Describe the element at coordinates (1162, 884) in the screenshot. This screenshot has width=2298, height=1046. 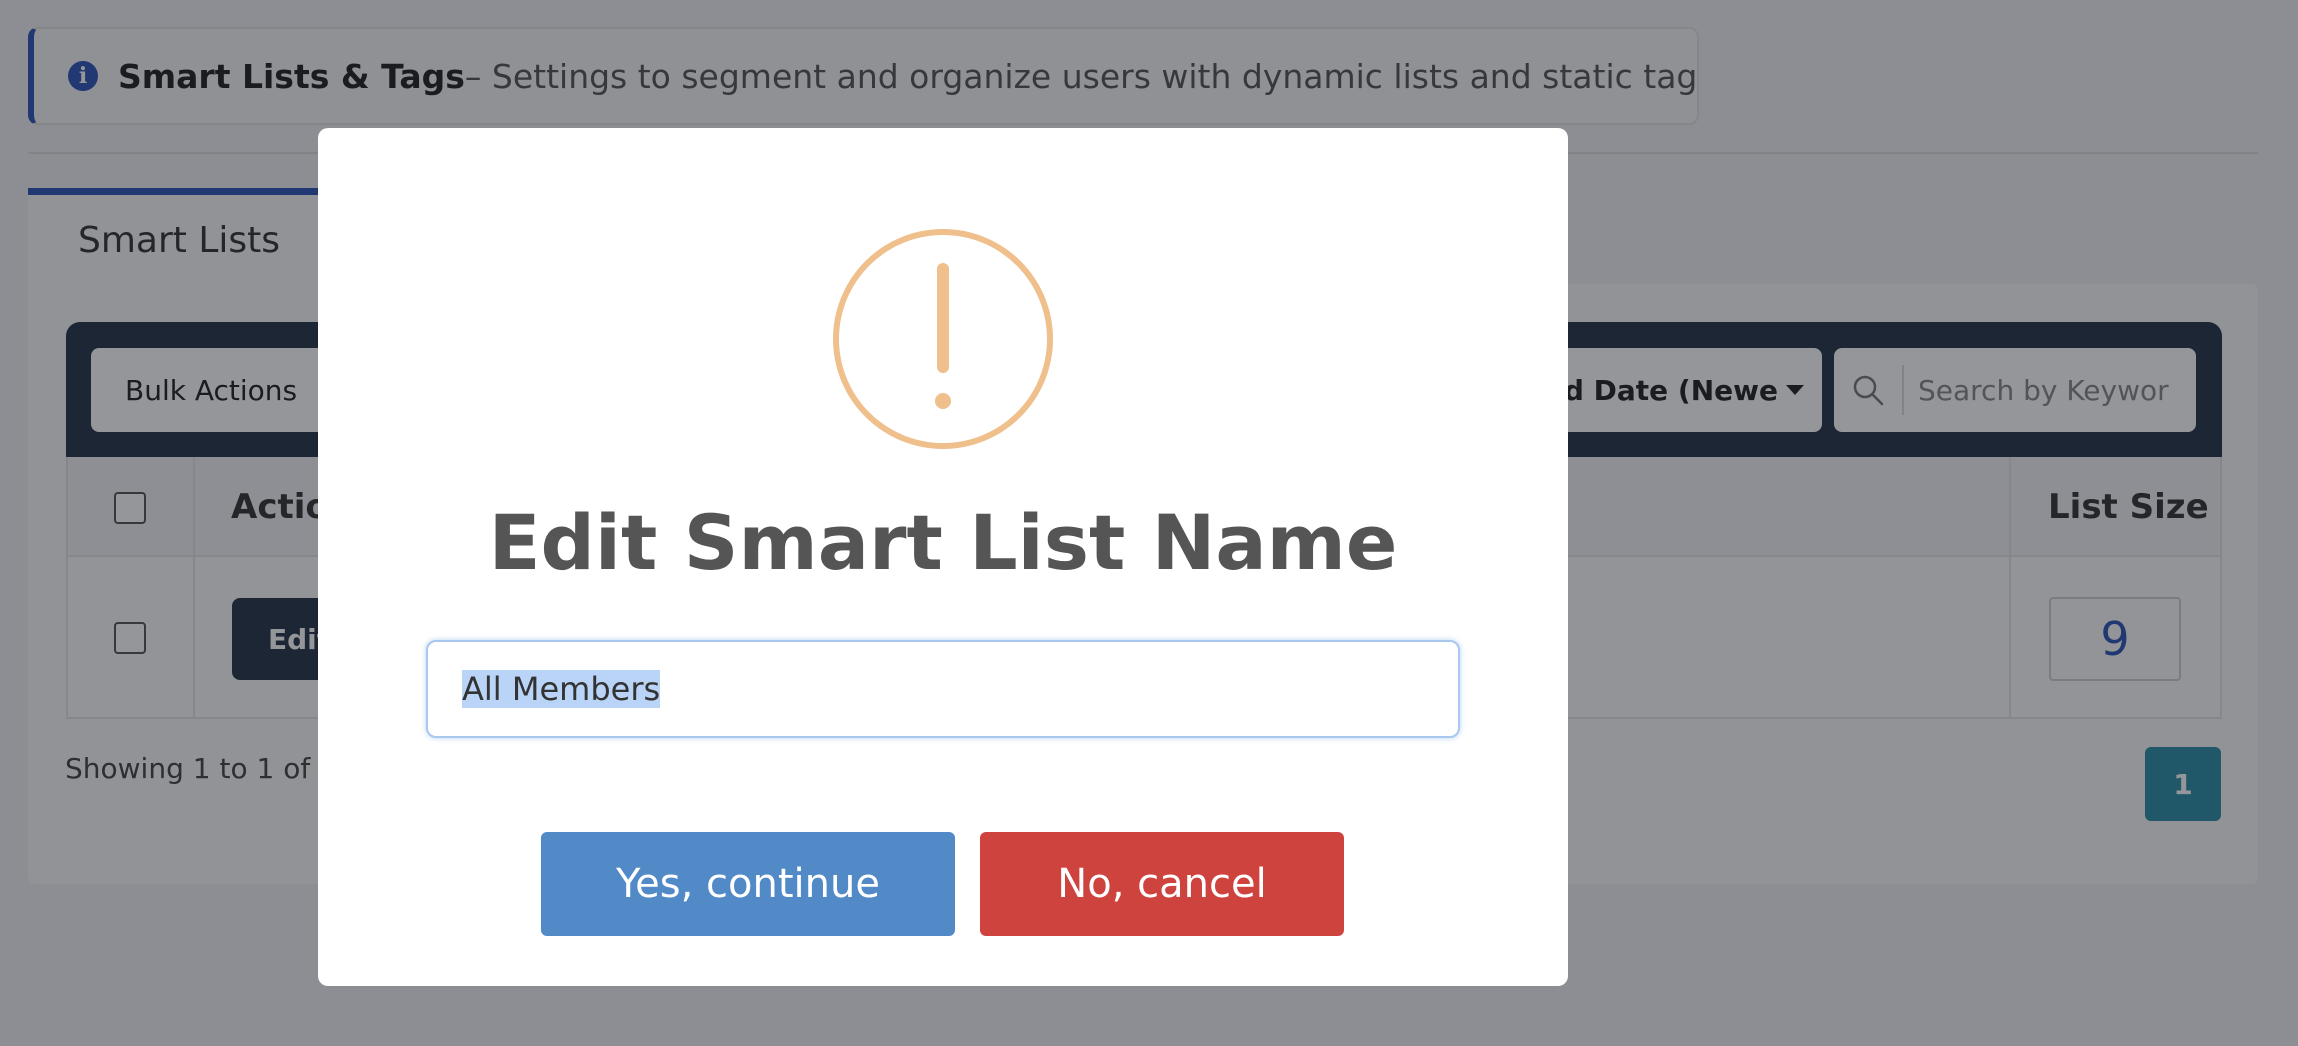
I see `cancel-button: No, cancel` at that location.